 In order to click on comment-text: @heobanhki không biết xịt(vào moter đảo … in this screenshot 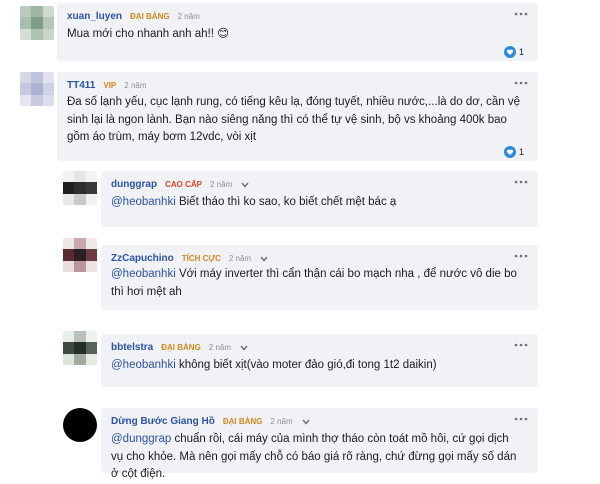, I will do `click(317, 366)`.